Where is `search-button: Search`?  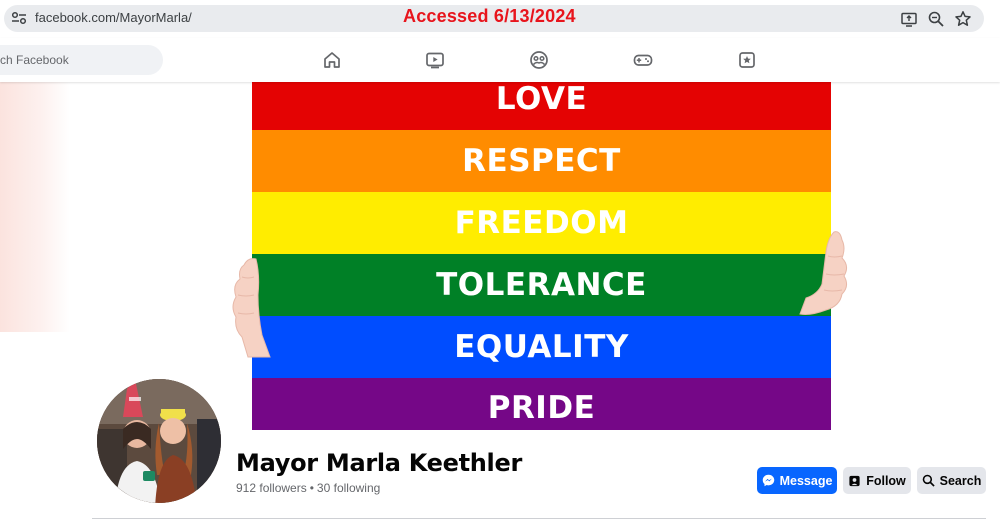
search-button: Search is located at coordinates (951, 480).